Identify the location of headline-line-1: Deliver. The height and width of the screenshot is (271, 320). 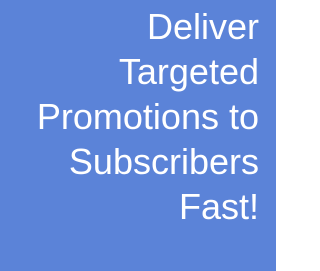
(202, 26).